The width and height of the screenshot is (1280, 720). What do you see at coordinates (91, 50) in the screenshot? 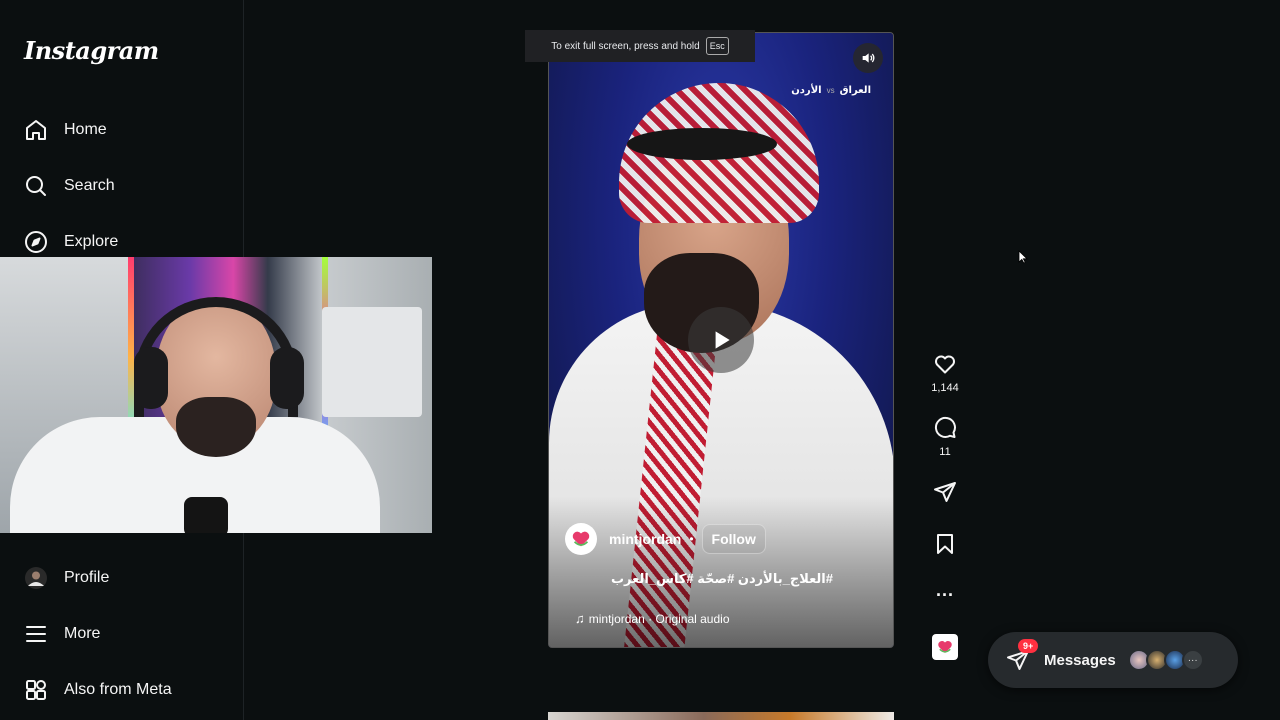
I see `instagram-logo: Instagram` at bounding box center [91, 50].